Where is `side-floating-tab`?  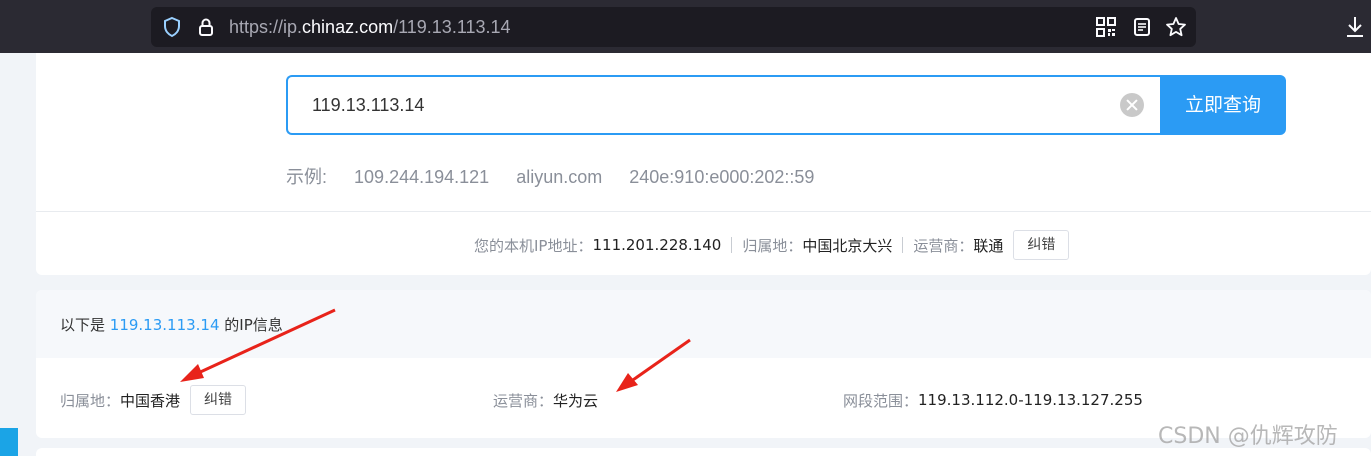
side-floating-tab is located at coordinates (9, 442).